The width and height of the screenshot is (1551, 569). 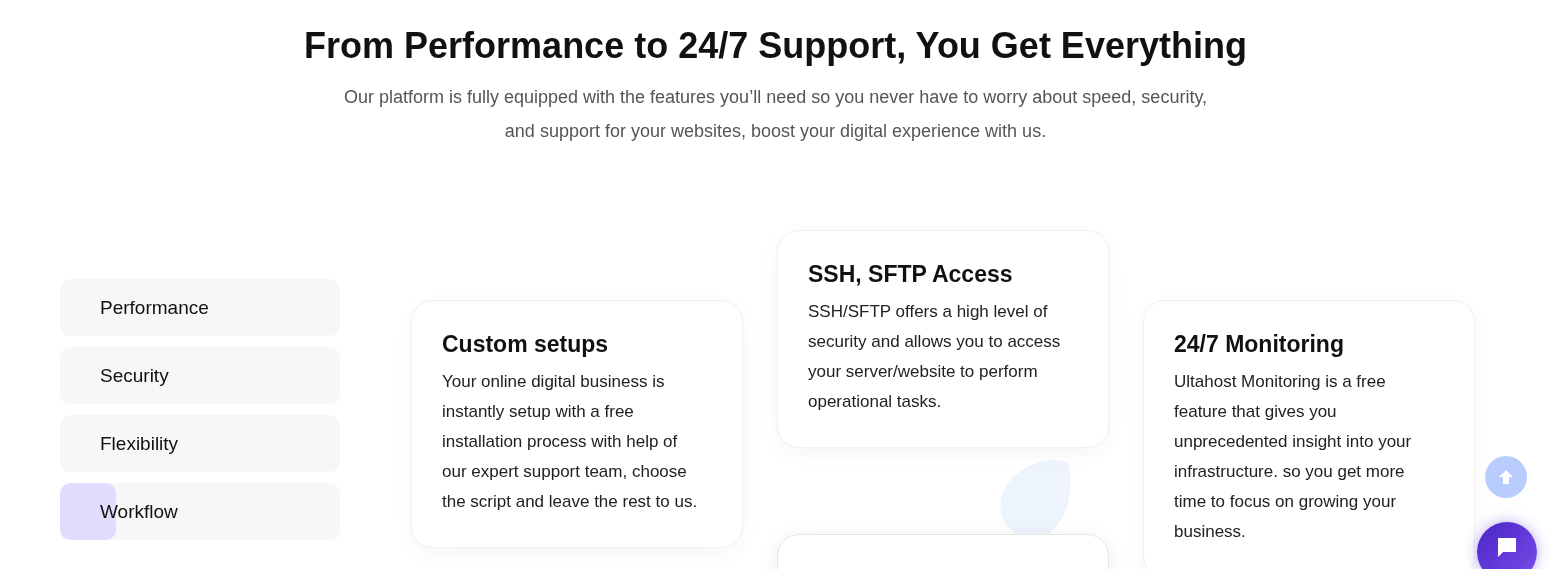 What do you see at coordinates (1293, 457) in the screenshot?
I see `card-text: Ultahost Monitoring is a free feature that gives you unprecedented insight into your infrastructure. so you get more time to focus on growing your business.` at bounding box center [1293, 457].